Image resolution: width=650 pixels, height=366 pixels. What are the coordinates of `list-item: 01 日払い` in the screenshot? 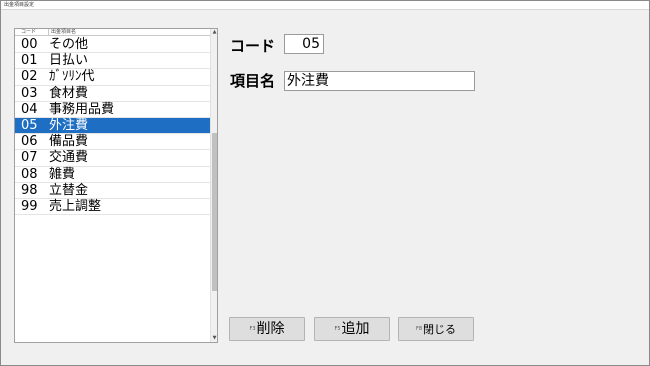 It's located at (113, 61).